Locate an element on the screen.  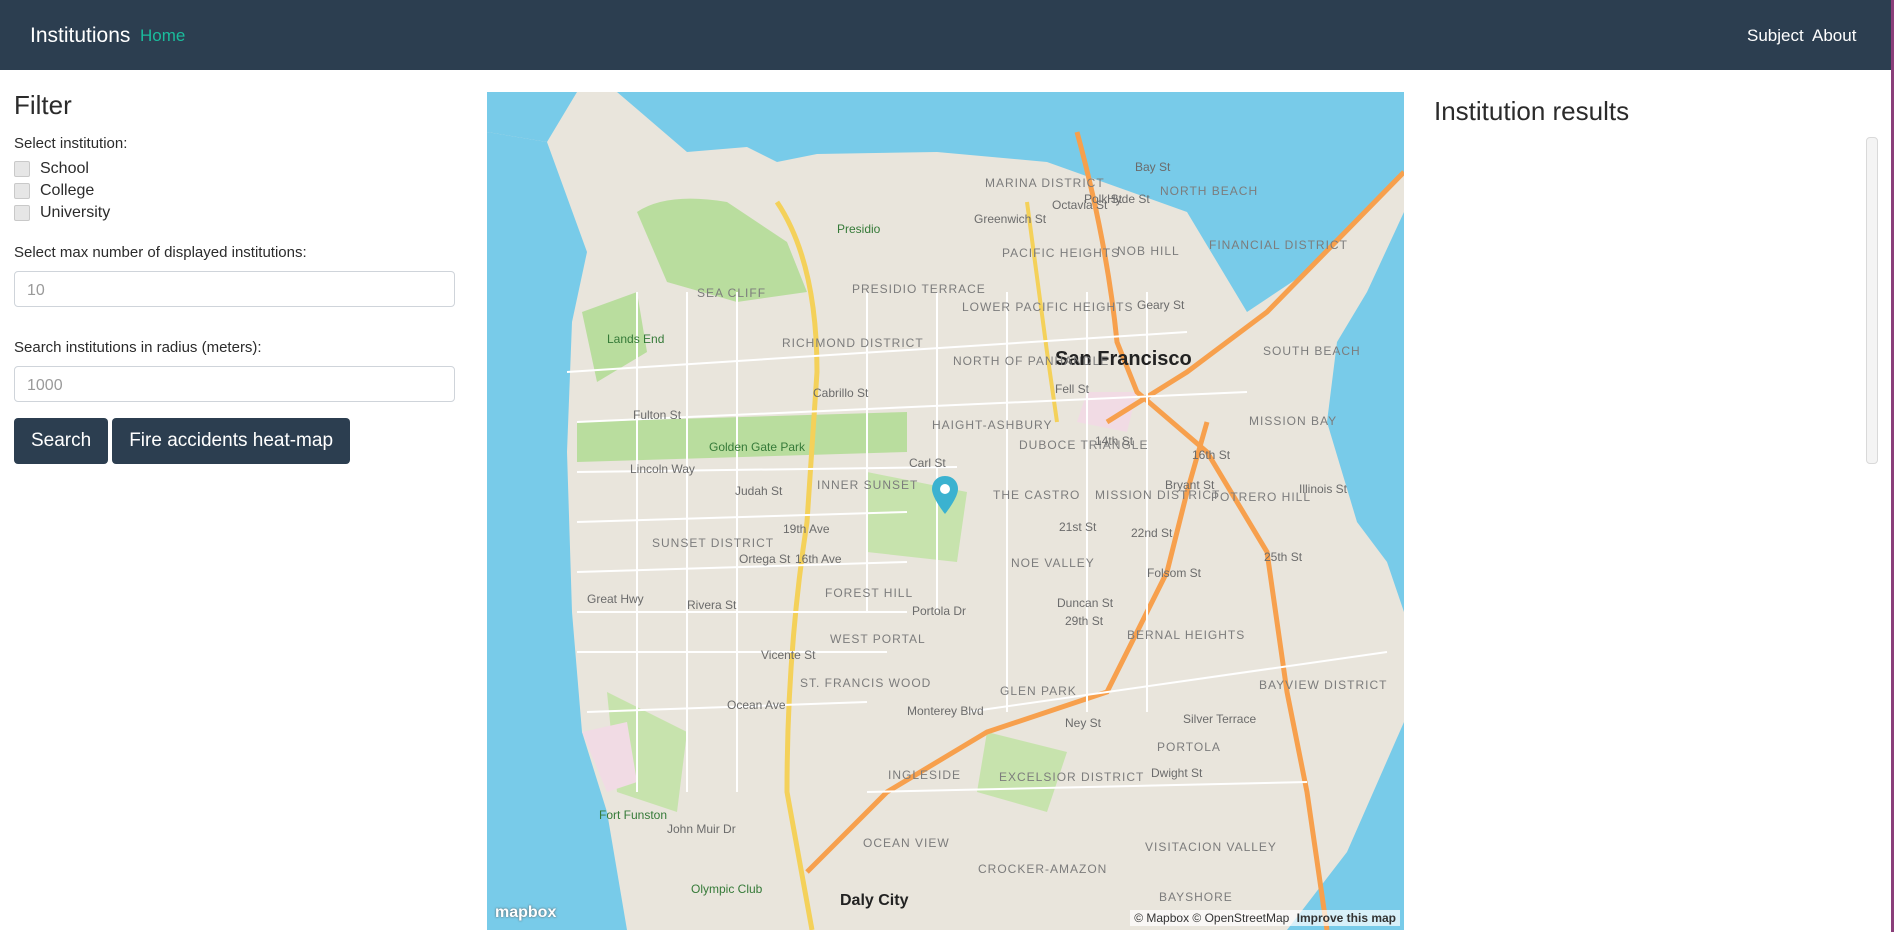
map-label-street: Silver Terrace is located at coordinates (1220, 719).